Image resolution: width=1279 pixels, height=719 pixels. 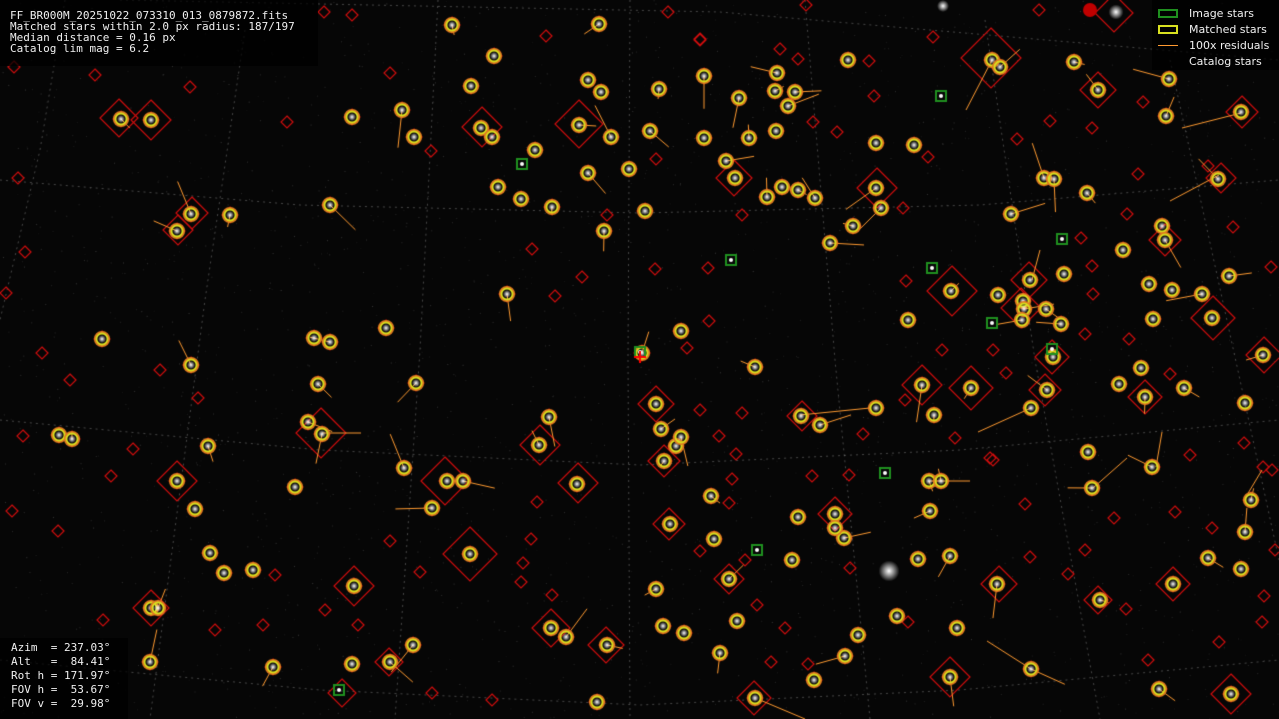 I want to click on legend-image-stars: Image stars, so click(x=1215, y=14).